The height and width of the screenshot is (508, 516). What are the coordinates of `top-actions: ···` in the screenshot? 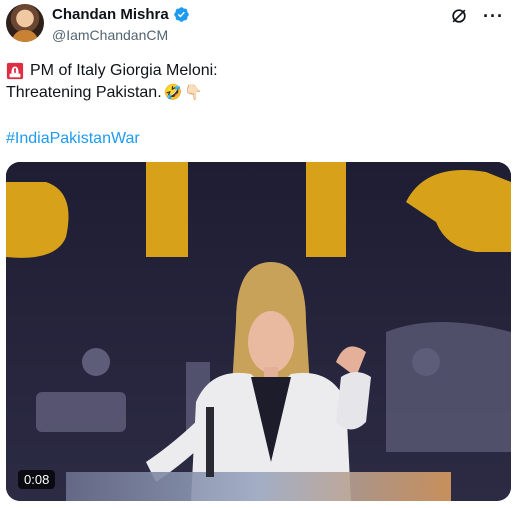 It's located at (476, 16).